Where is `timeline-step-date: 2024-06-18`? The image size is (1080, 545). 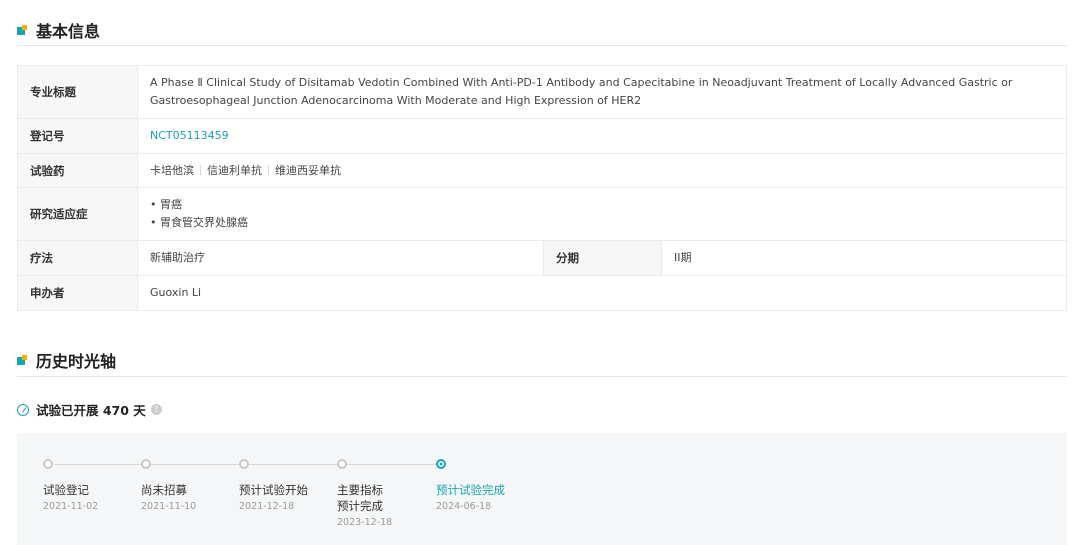
timeline-step-date: 2024-06-18 is located at coordinates (464, 506).